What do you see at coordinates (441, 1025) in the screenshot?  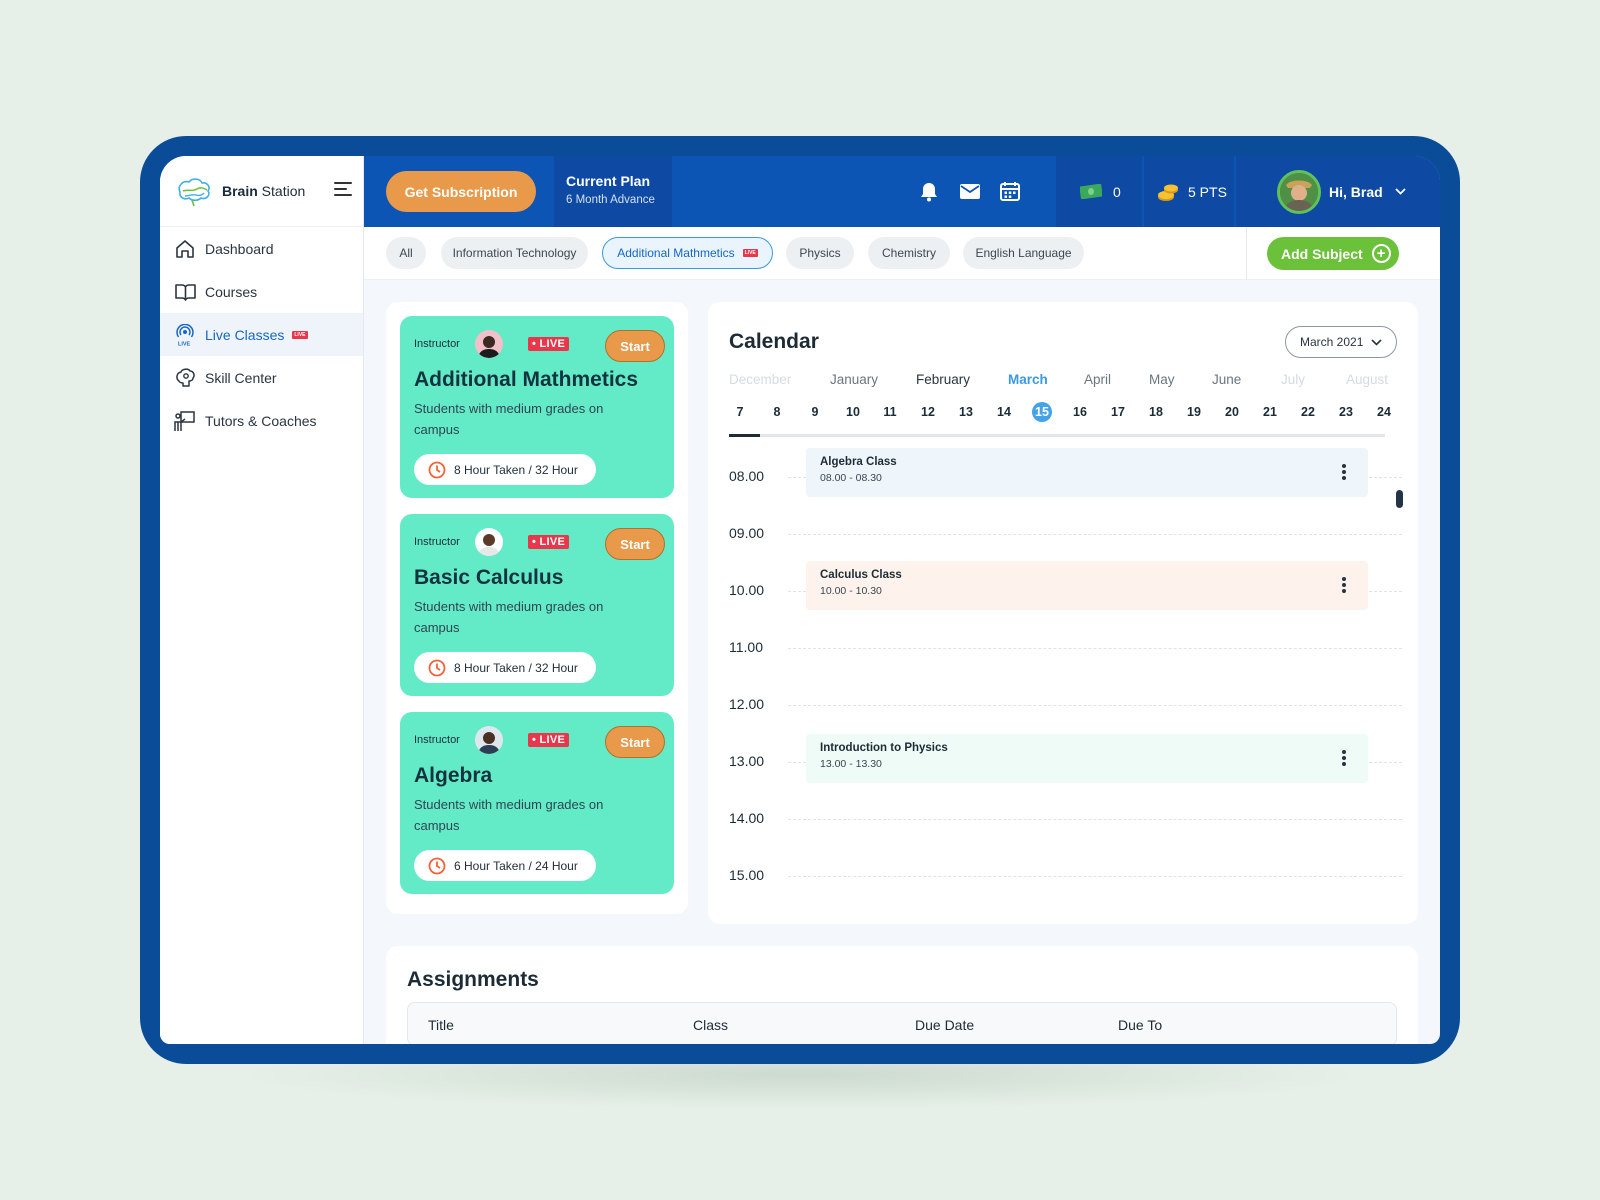 I see `column-header: Title` at bounding box center [441, 1025].